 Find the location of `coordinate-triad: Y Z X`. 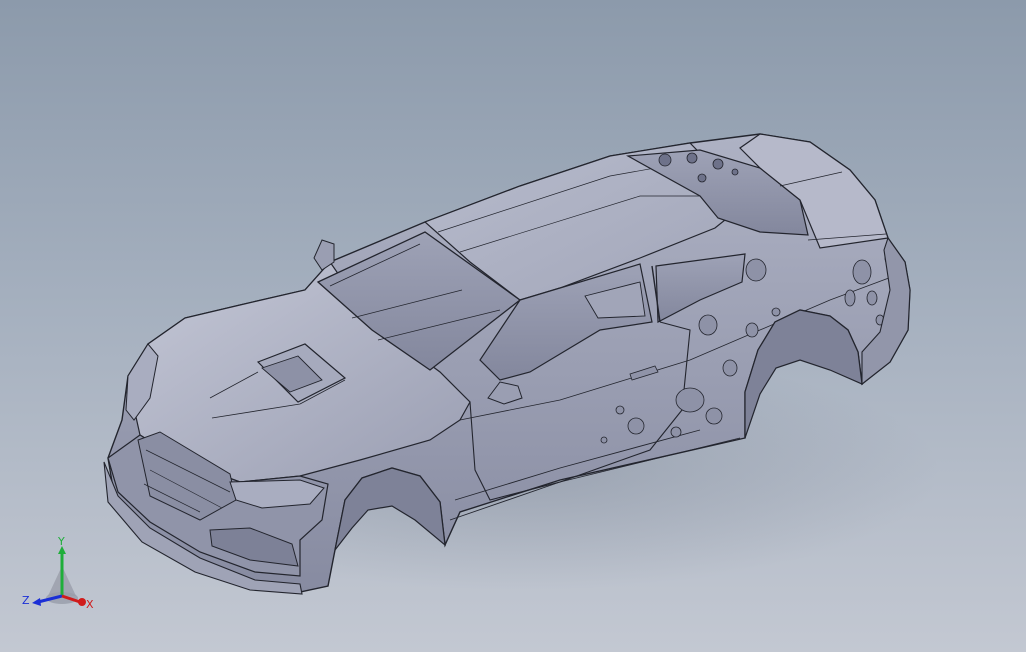

coordinate-triad: Y Z X is located at coordinates (58, 573).